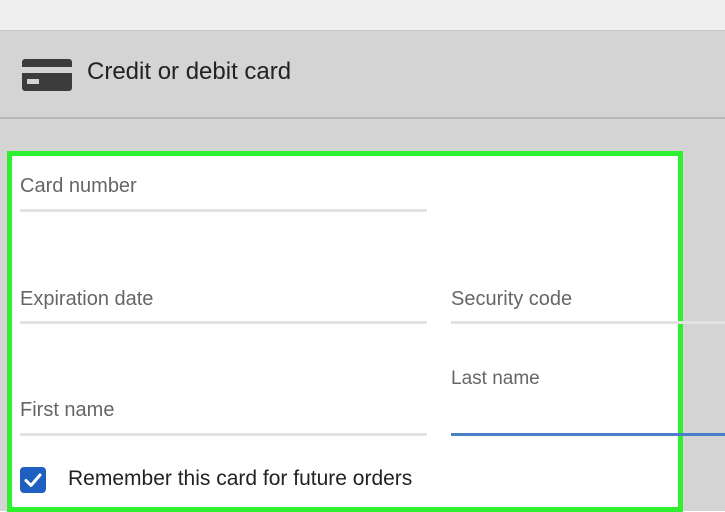  Describe the element at coordinates (588, 434) in the screenshot. I see `last-name-input` at that location.